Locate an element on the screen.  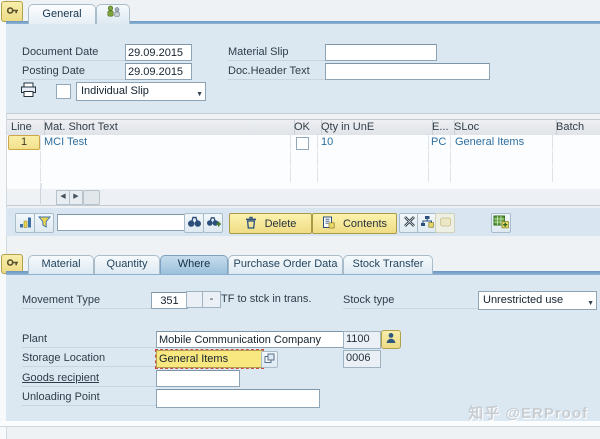
table-row: 1 MCI Test 10 PC General Items is located at coordinates (303, 143).